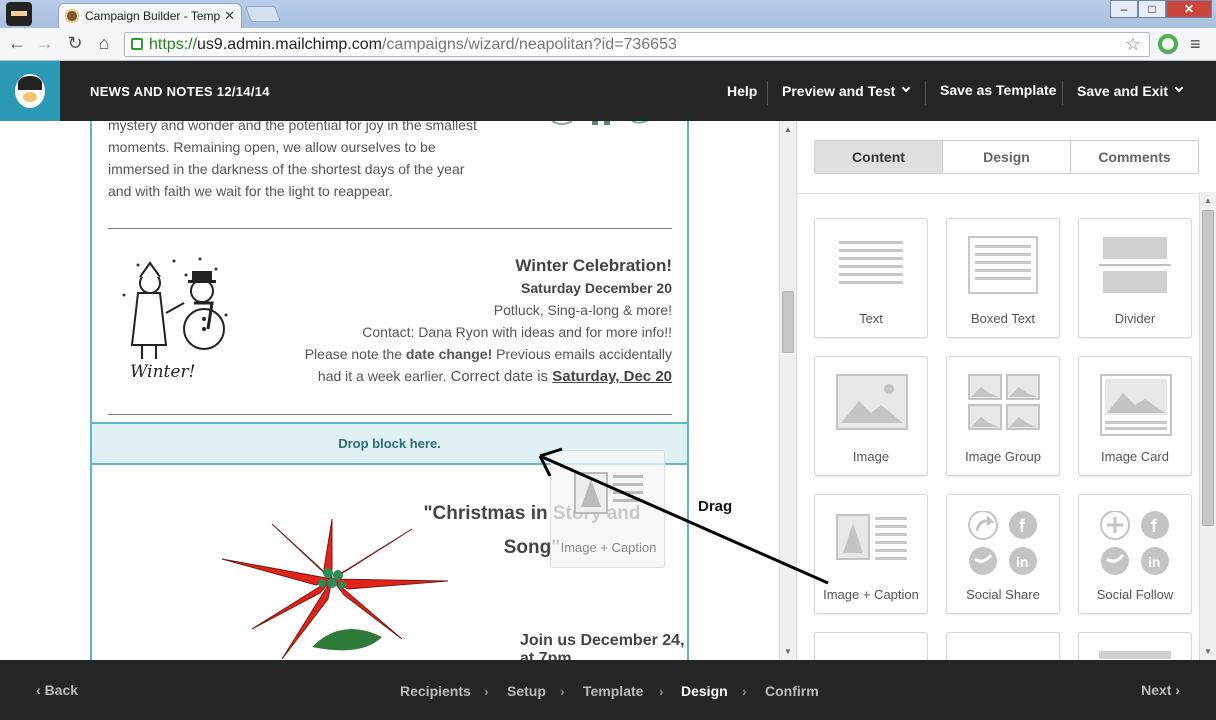  What do you see at coordinates (1134, 543) in the screenshot?
I see `social-follow-icon: f in` at bounding box center [1134, 543].